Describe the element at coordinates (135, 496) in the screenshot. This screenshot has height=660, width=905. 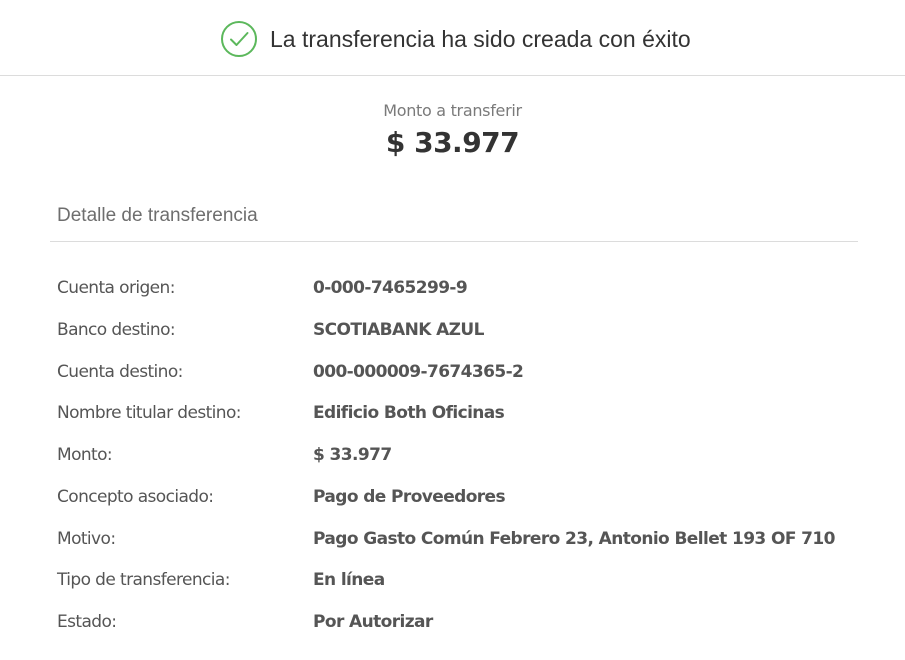
I see `detail-label: Concepto asociado:` at that location.